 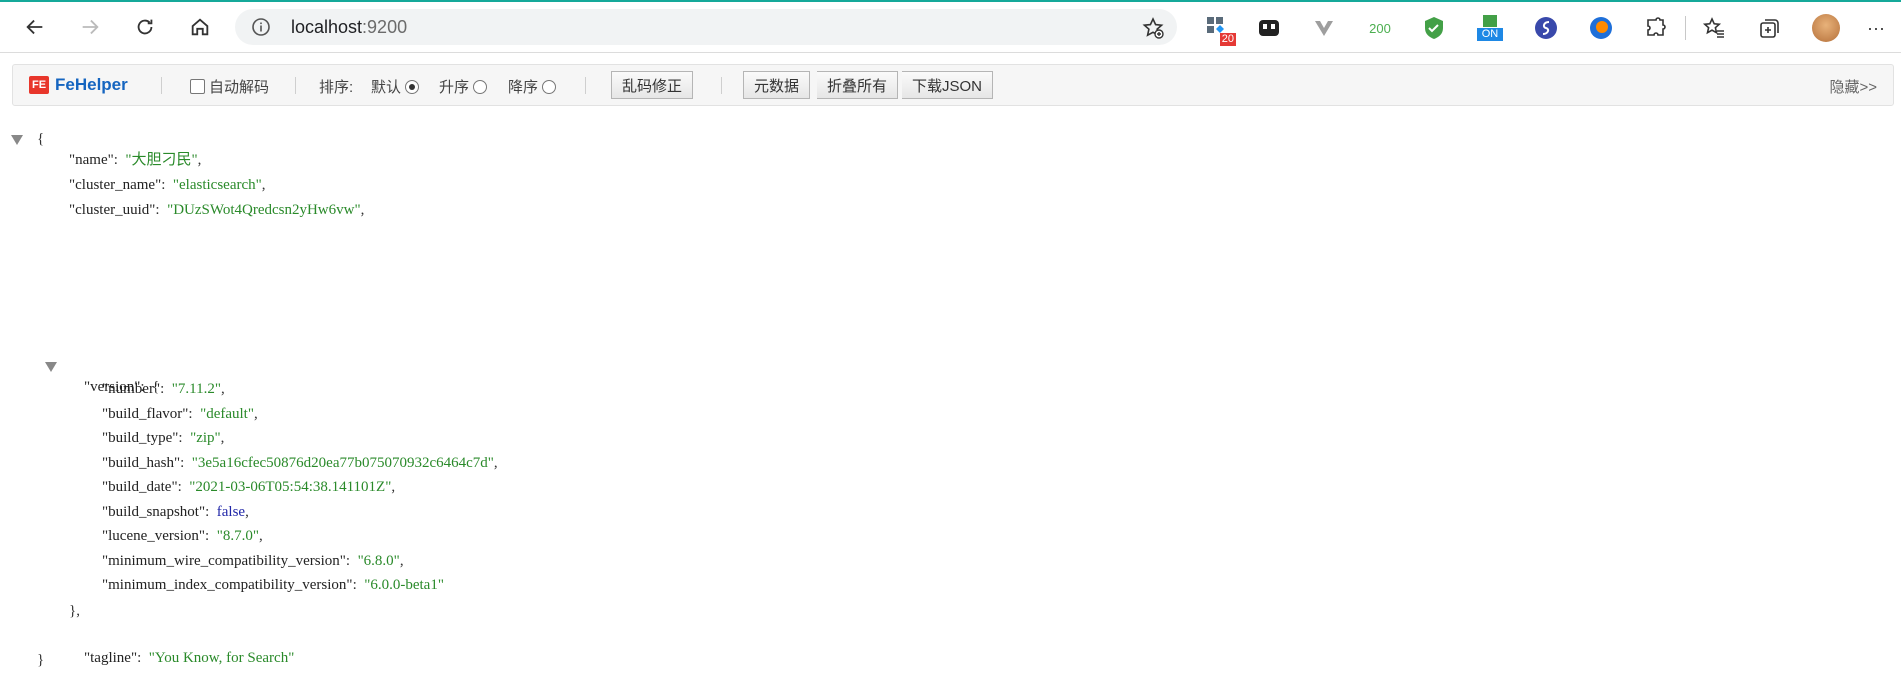 I want to click on fehelper-logo: FE FeHelper, so click(x=78, y=85).